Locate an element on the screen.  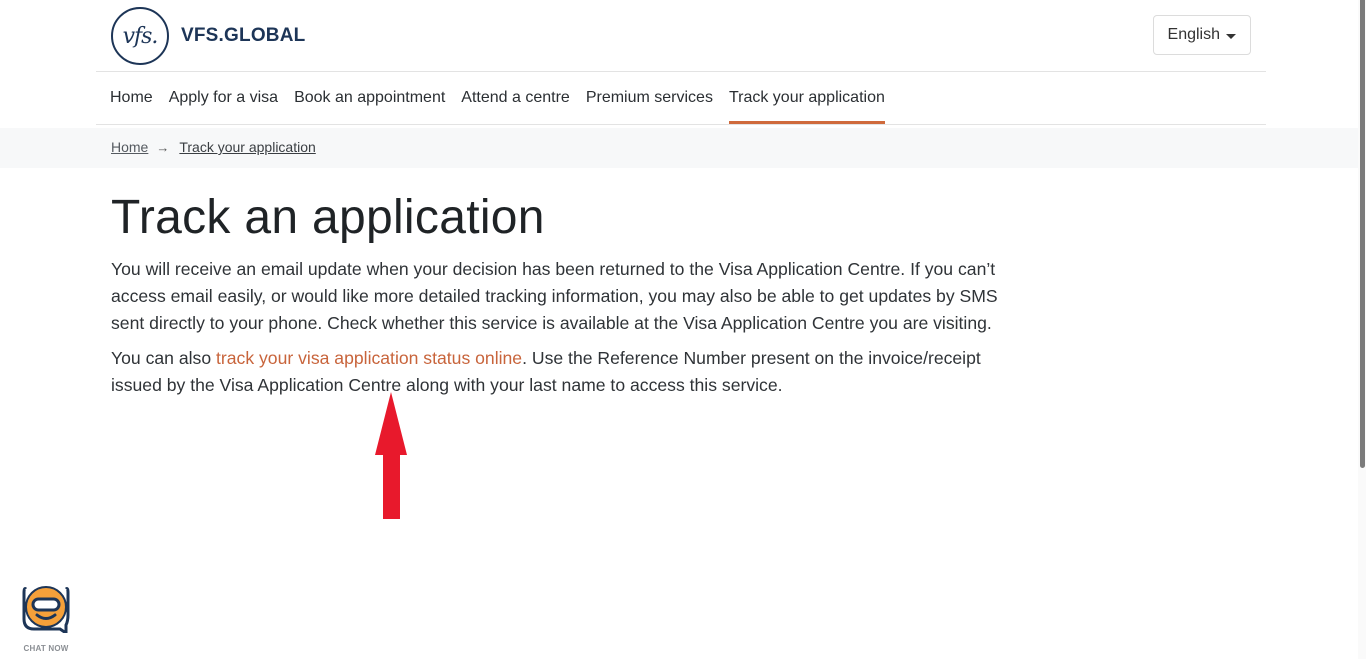
chatbot-icon is located at coordinates (46, 611).